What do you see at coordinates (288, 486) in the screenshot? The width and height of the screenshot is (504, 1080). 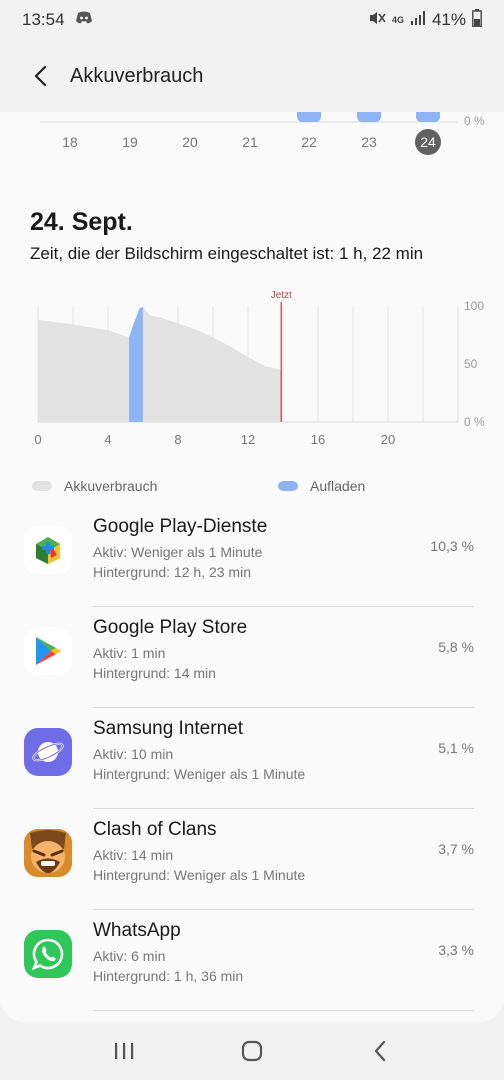 I see `legend-swatch-charging` at bounding box center [288, 486].